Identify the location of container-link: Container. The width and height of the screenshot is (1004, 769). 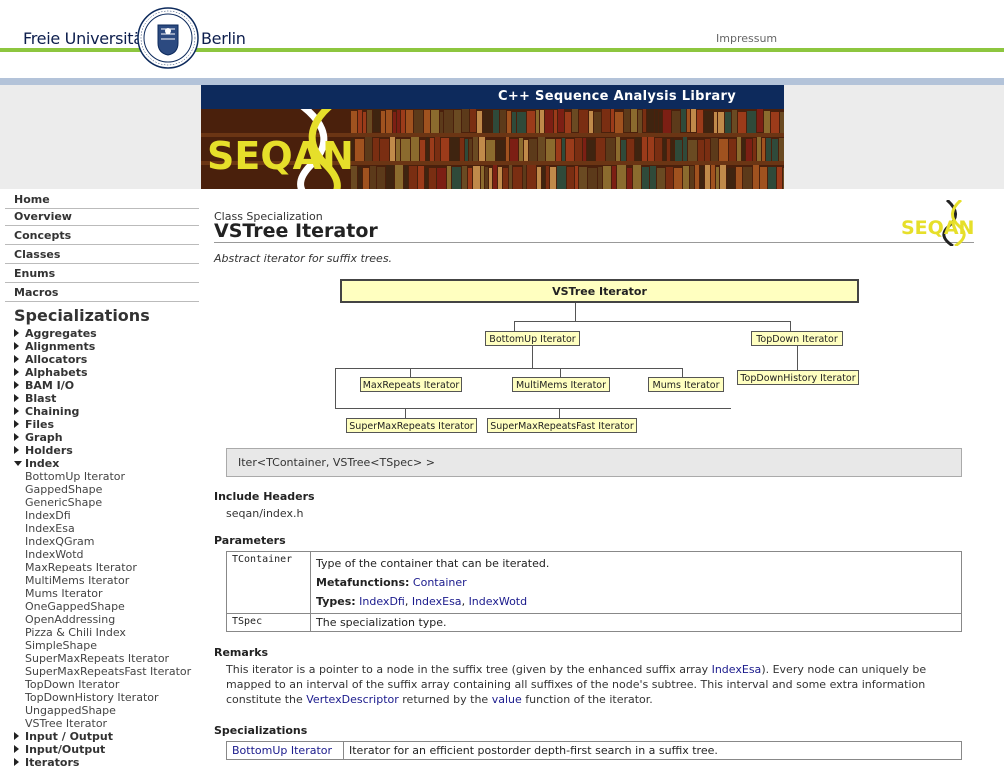
(440, 582).